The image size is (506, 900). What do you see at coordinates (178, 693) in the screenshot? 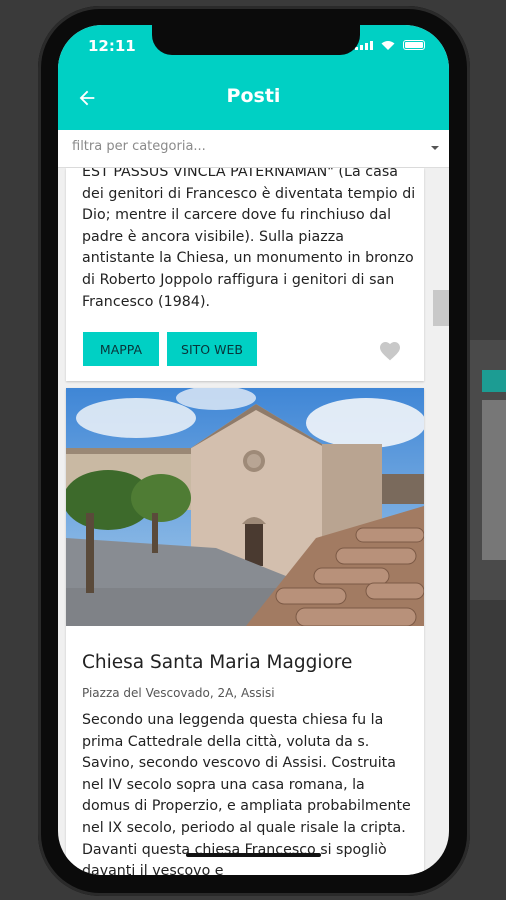
I see `place-address: Piazza del Vescovado, 2A, Assisi` at bounding box center [178, 693].